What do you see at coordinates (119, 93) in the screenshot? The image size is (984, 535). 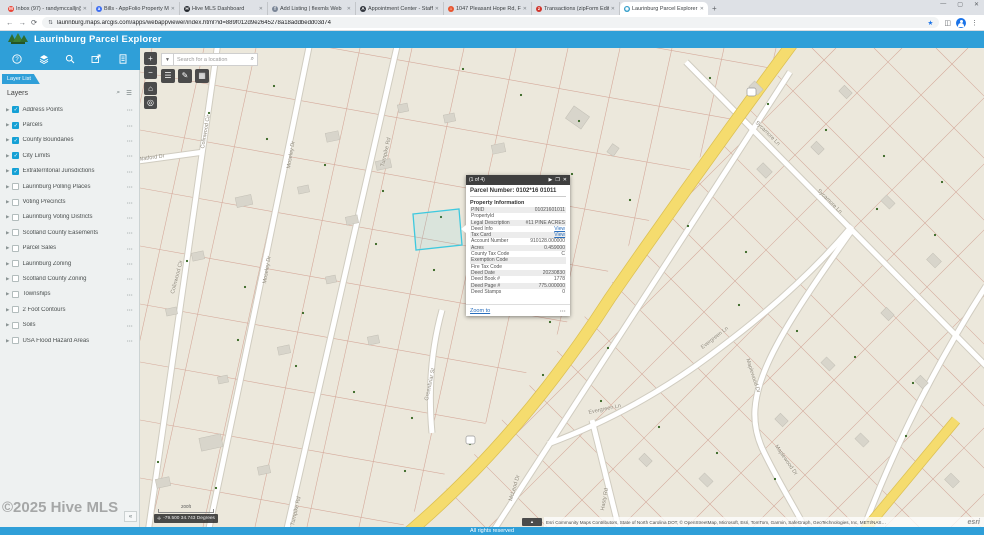 I see `layer-search-icon: ⌕` at bounding box center [119, 93].